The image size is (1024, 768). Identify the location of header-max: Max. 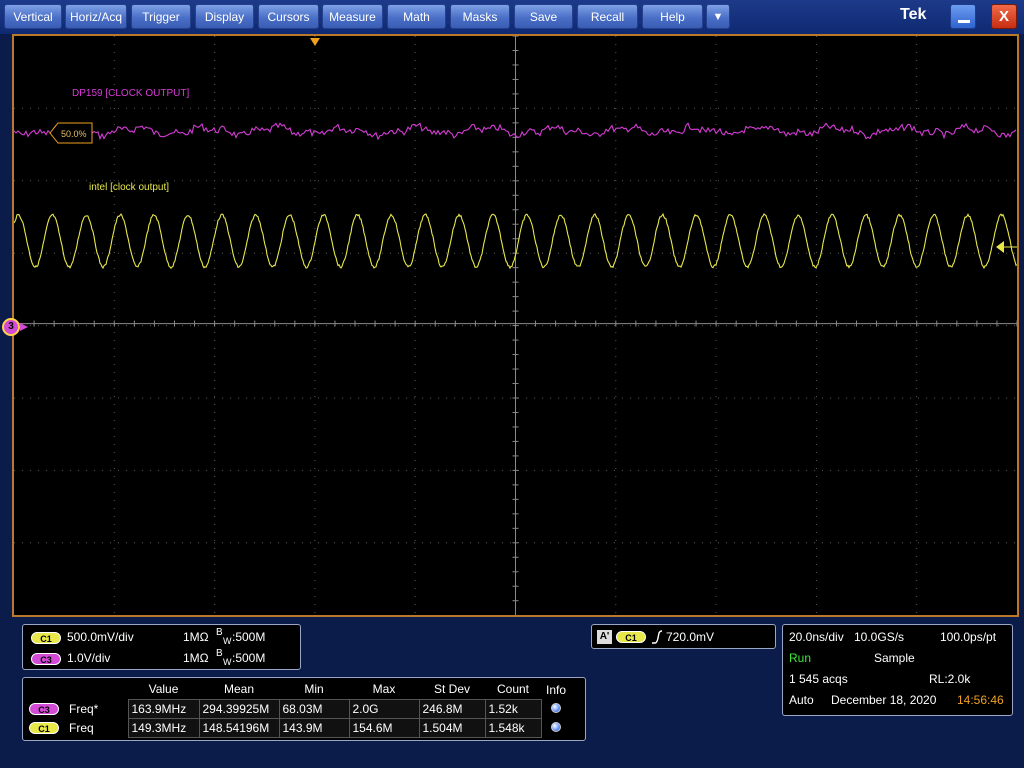
(384, 689).